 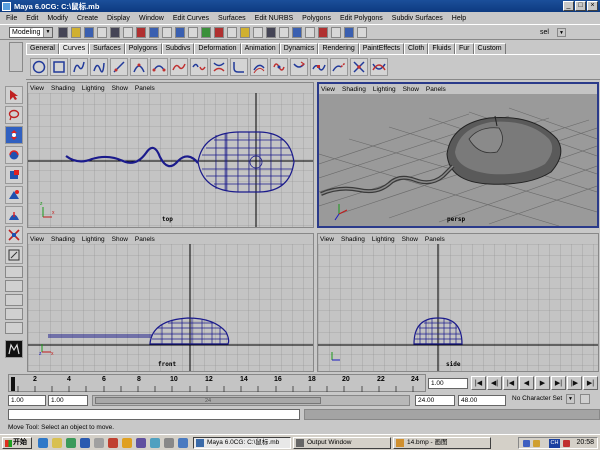 I want to click on persp-outliner-layout-icon, so click(x=14, y=300).